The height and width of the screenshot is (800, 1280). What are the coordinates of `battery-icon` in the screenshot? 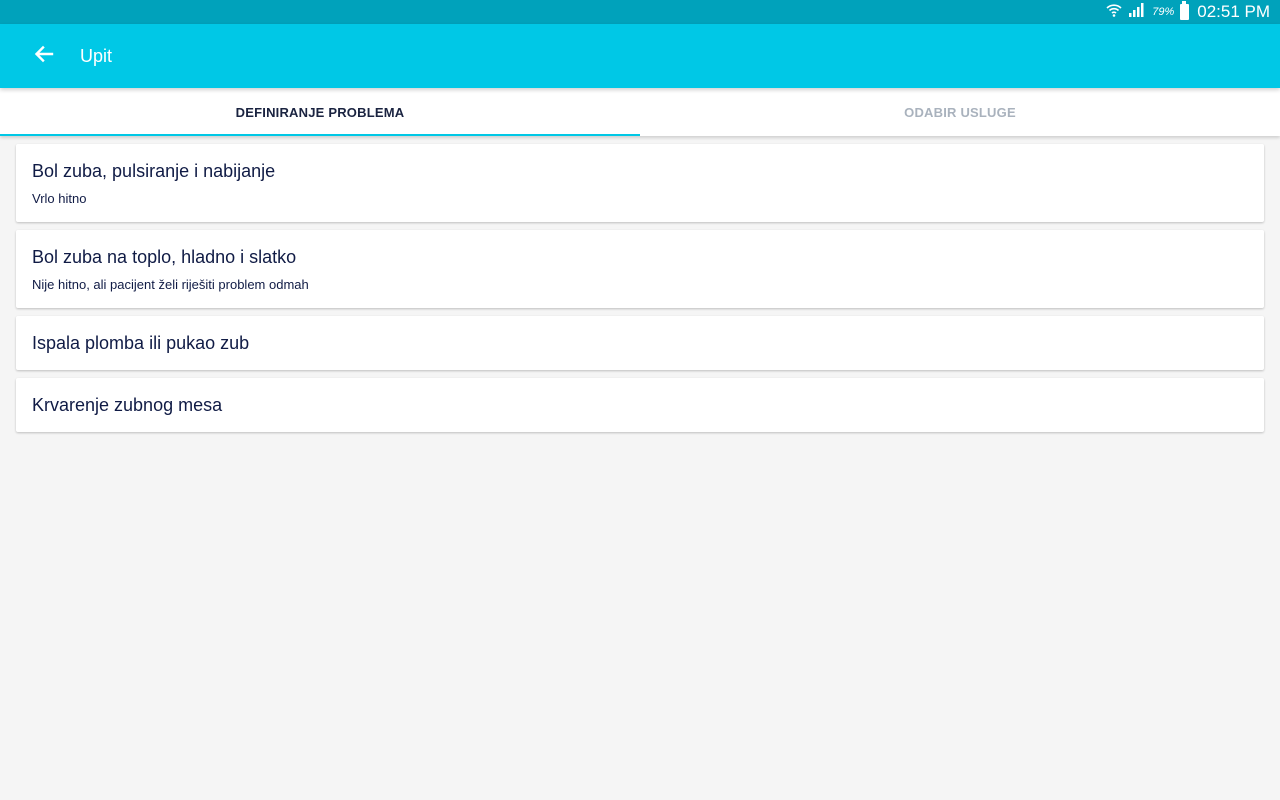 It's located at (1185, 10).